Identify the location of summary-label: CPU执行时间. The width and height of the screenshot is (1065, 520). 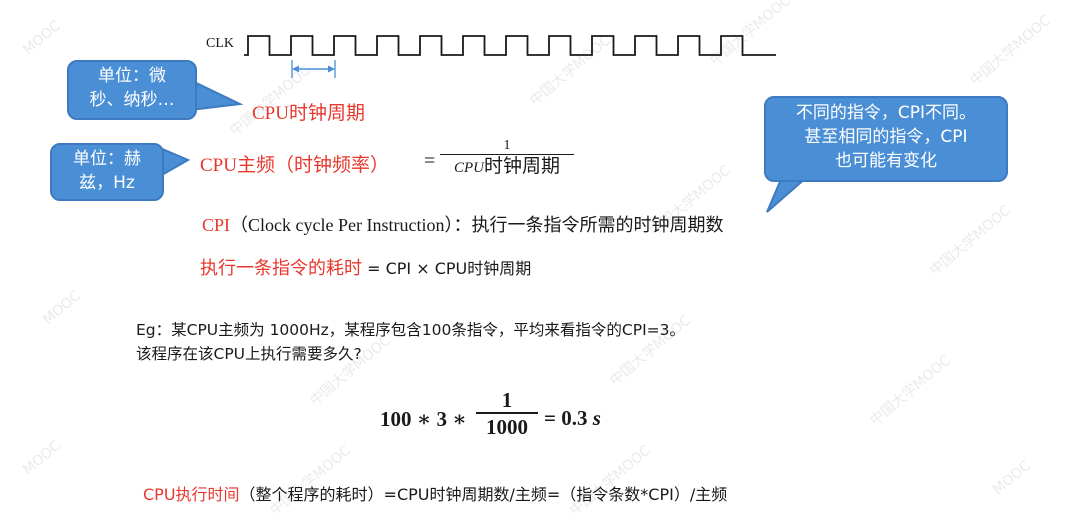
(191, 494).